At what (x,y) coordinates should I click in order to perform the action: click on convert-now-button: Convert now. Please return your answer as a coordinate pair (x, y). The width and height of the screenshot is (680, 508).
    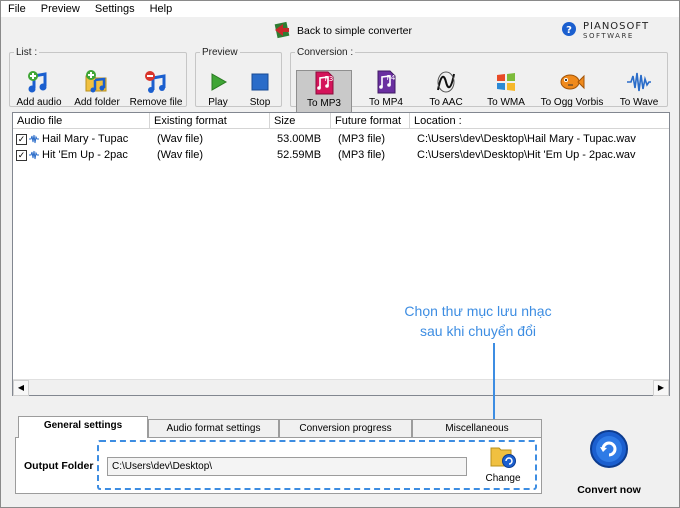
    Looking at the image, I should click on (609, 462).